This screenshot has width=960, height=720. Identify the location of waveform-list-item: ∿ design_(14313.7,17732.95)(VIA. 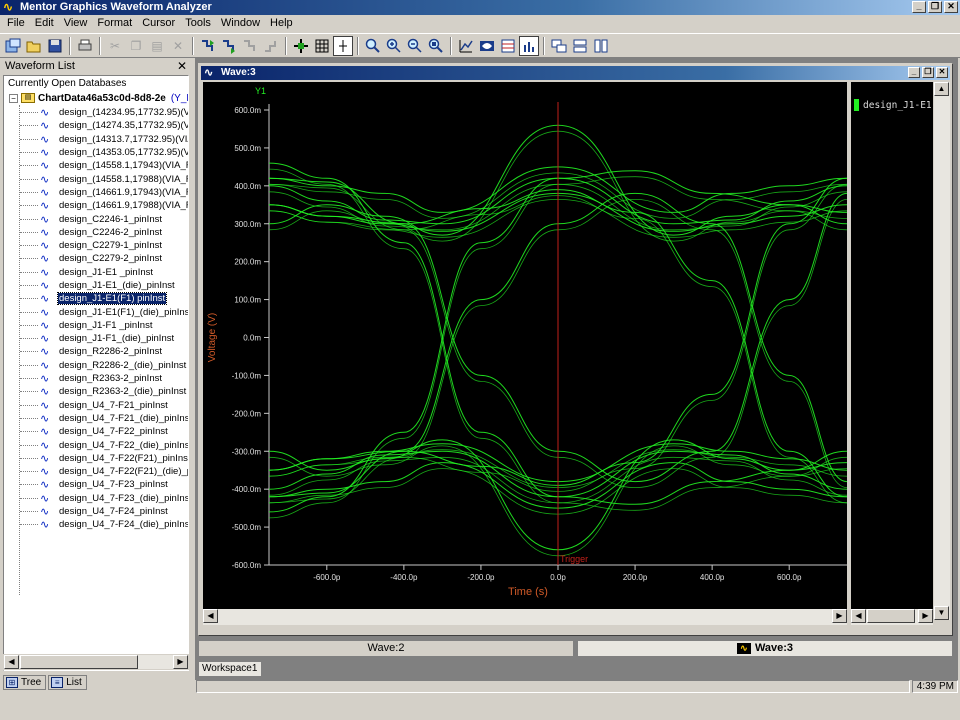
(104, 139).